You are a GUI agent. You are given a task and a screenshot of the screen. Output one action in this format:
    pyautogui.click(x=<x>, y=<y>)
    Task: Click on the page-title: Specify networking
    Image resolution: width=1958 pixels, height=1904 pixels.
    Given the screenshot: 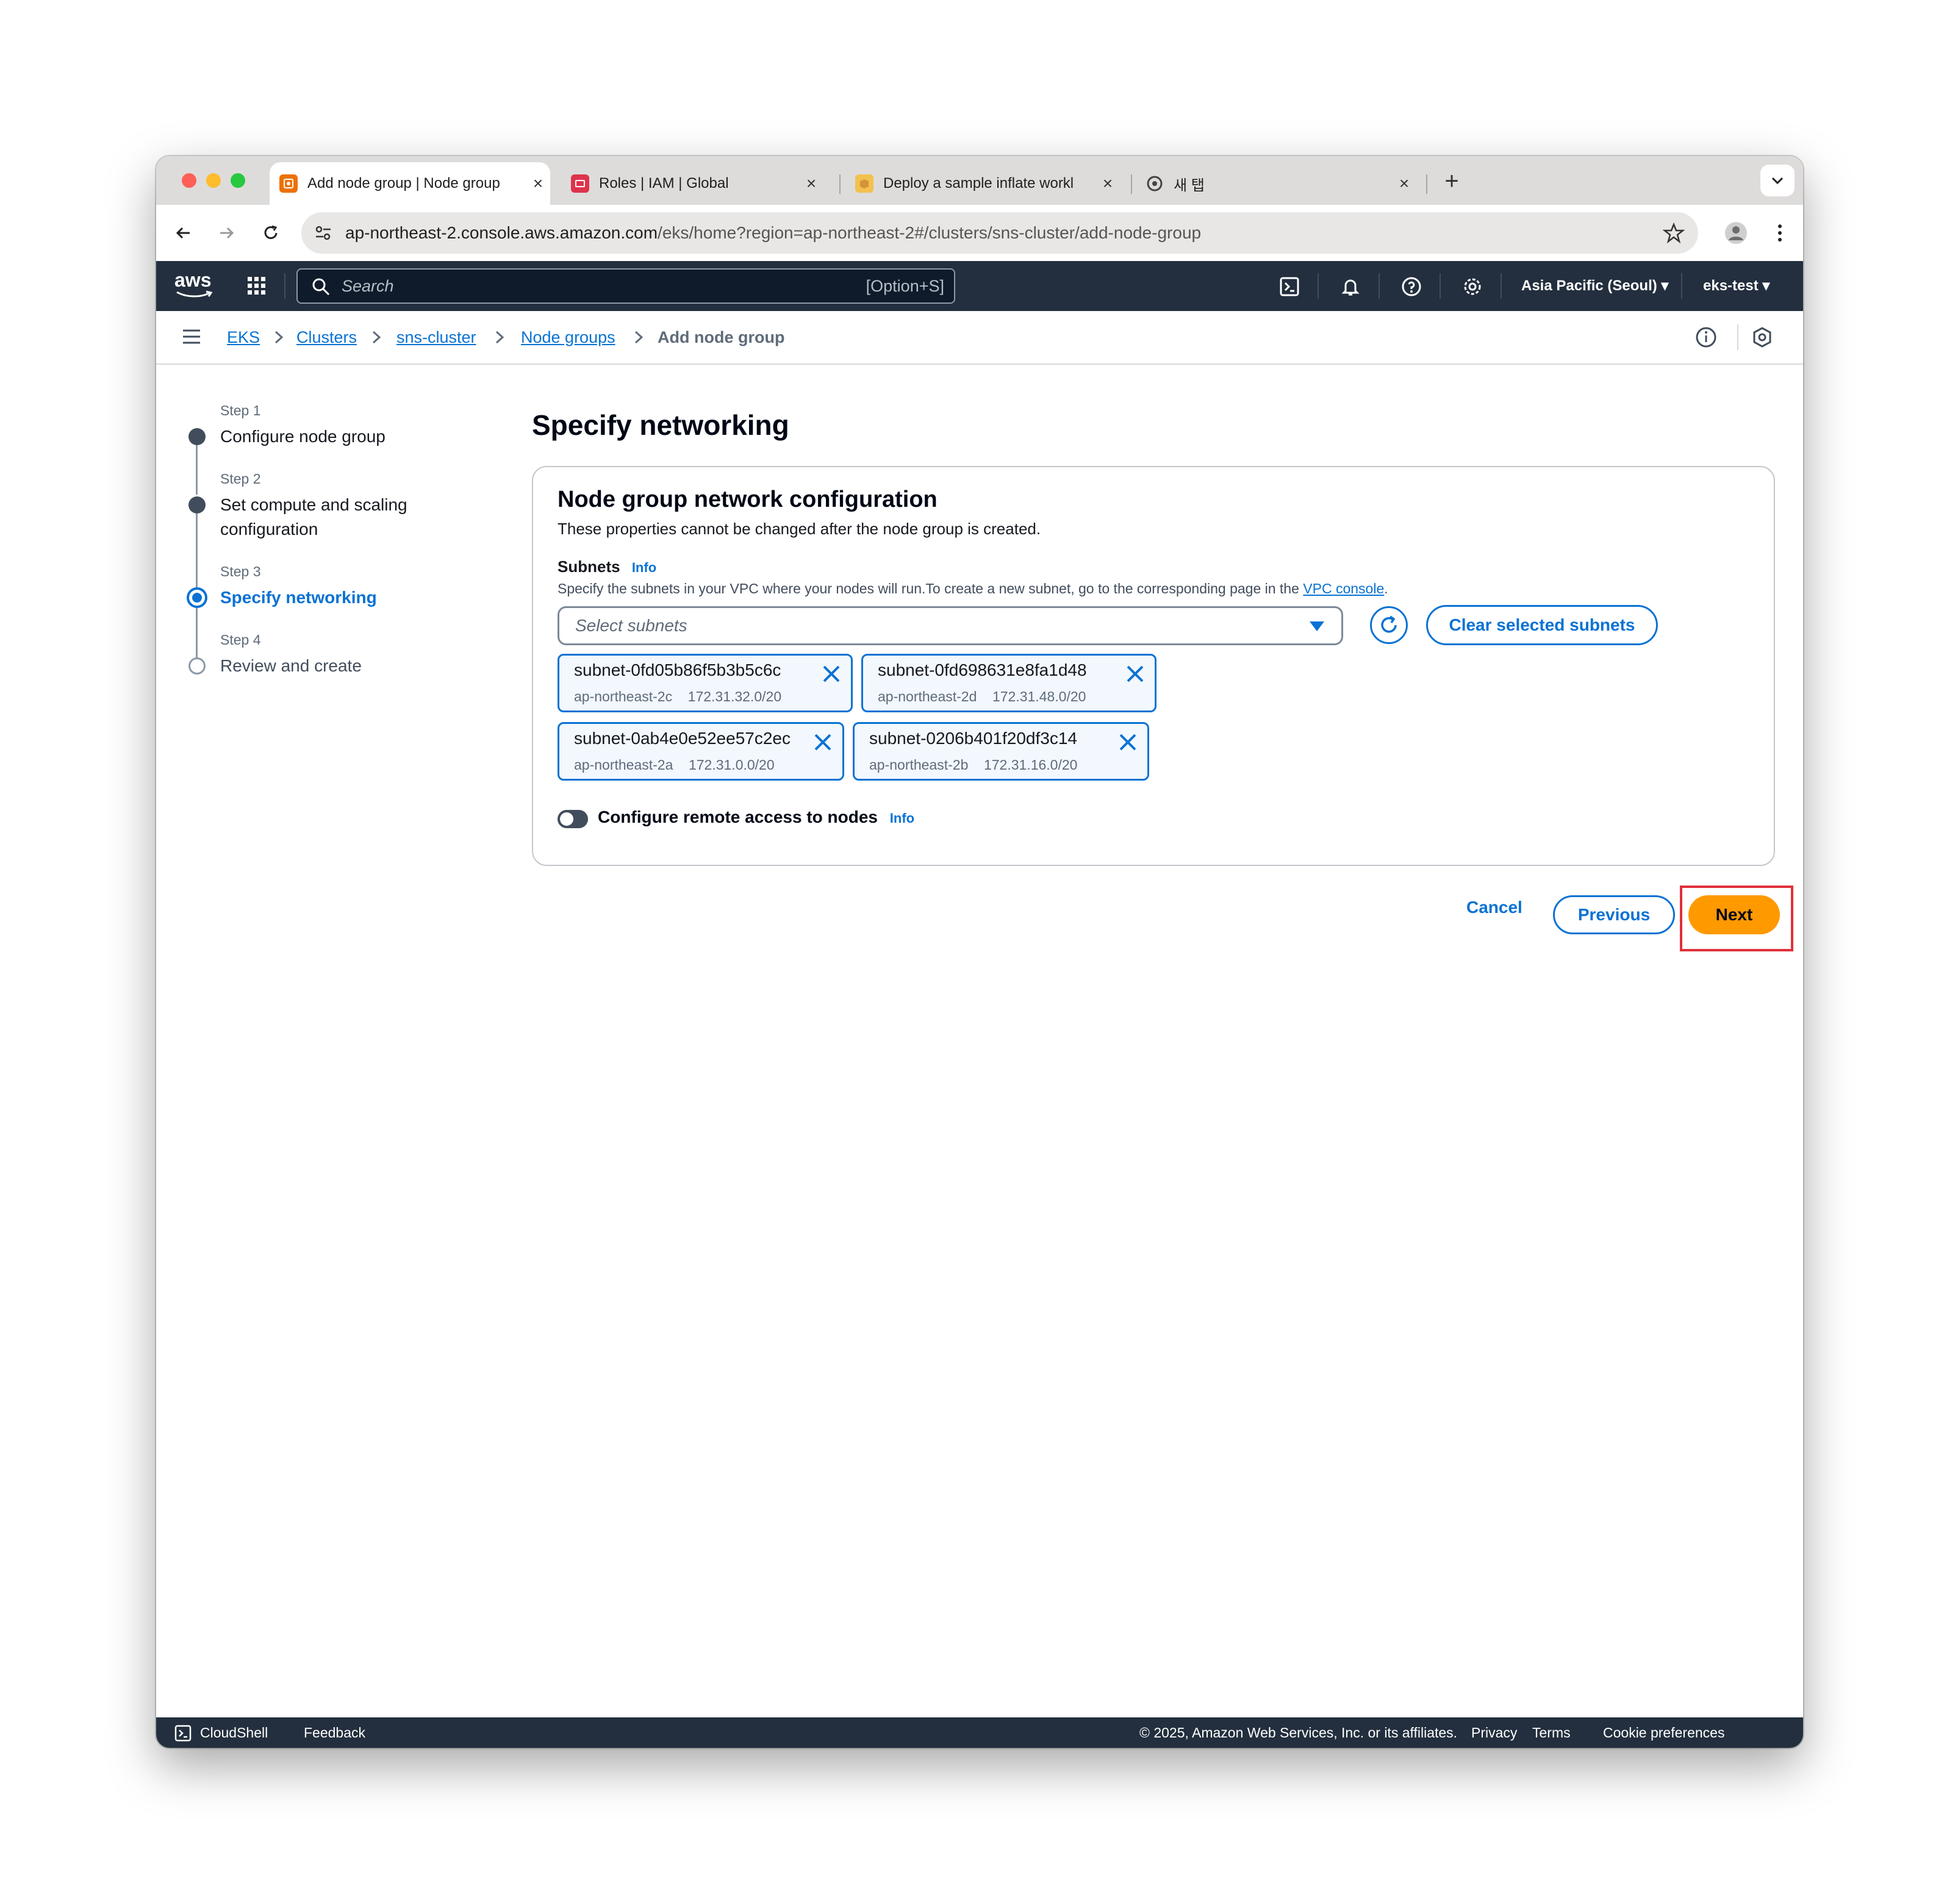 What is the action you would take?
    pyautogui.click(x=661, y=425)
    